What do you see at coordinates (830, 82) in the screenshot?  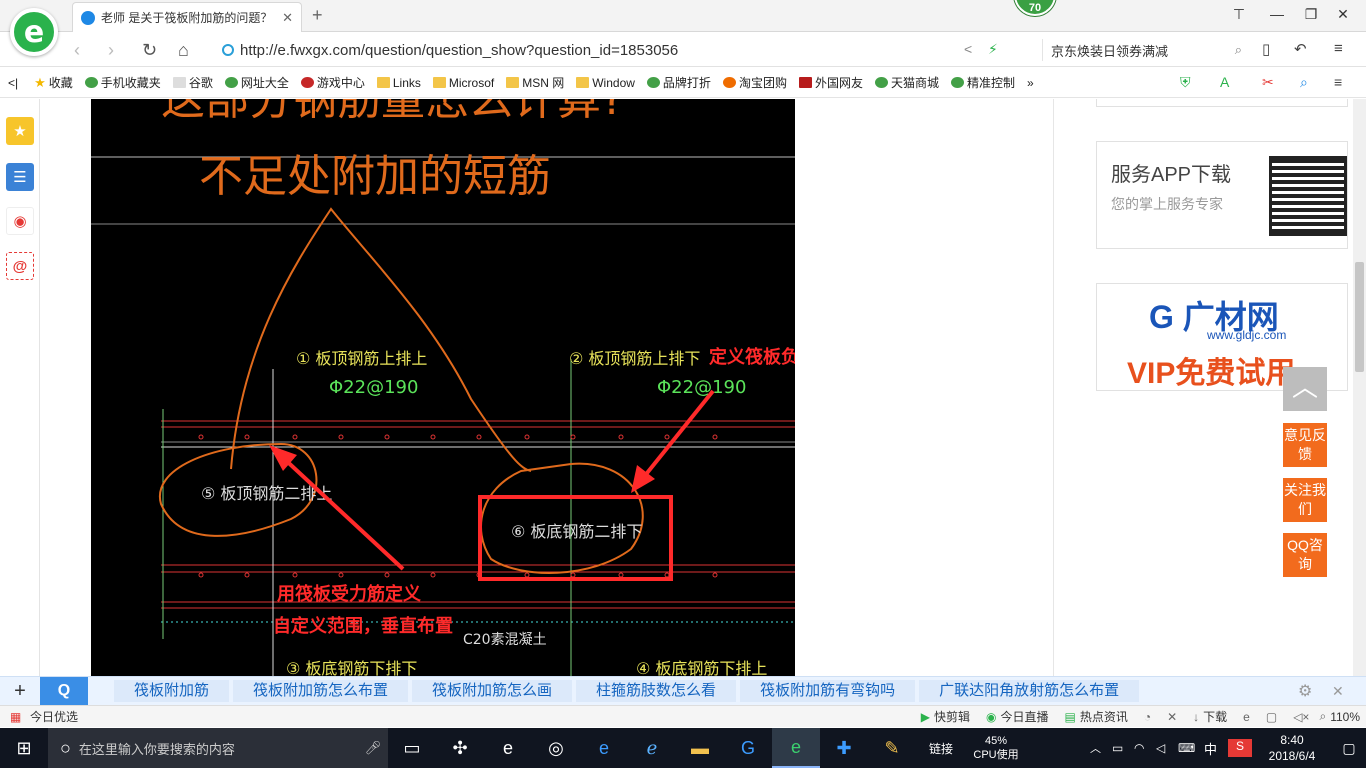 I see `bookmark-item: 外国网友` at bounding box center [830, 82].